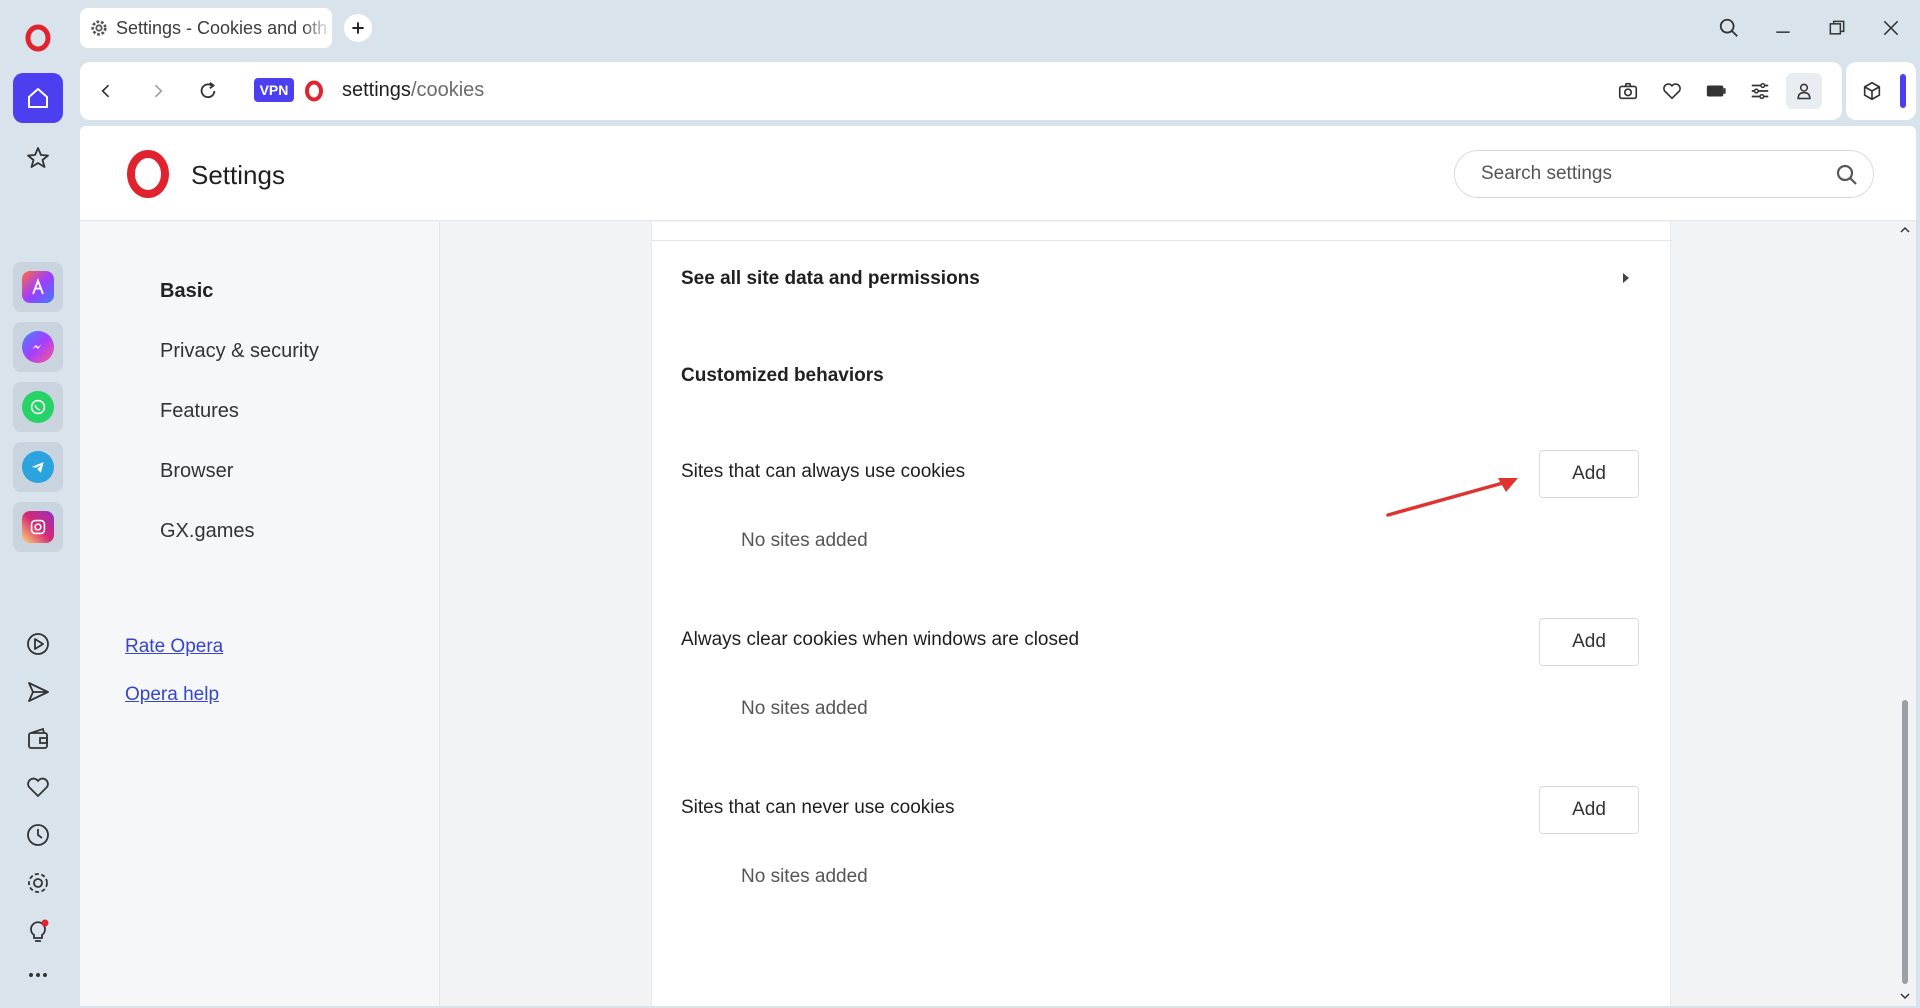 Image resolution: width=1920 pixels, height=1008 pixels. I want to click on nav-item-basic: Basic, so click(186, 291).